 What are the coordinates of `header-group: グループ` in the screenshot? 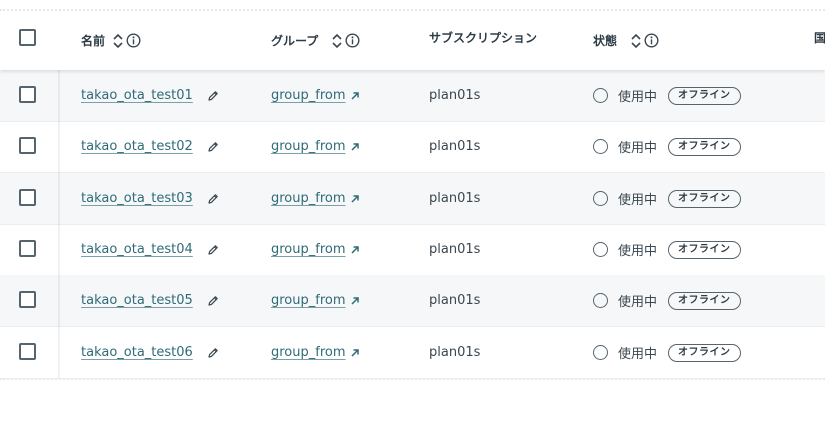 It's located at (315, 40).